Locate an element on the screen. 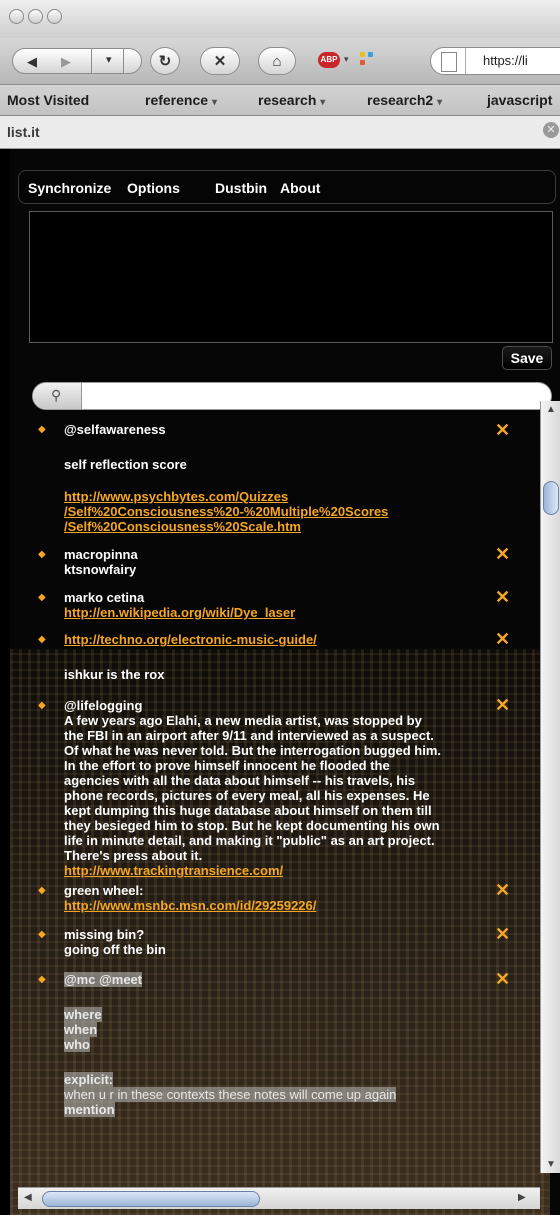 This screenshot has height=1215, width=560. note-line: where is located at coordinates (83, 1014).